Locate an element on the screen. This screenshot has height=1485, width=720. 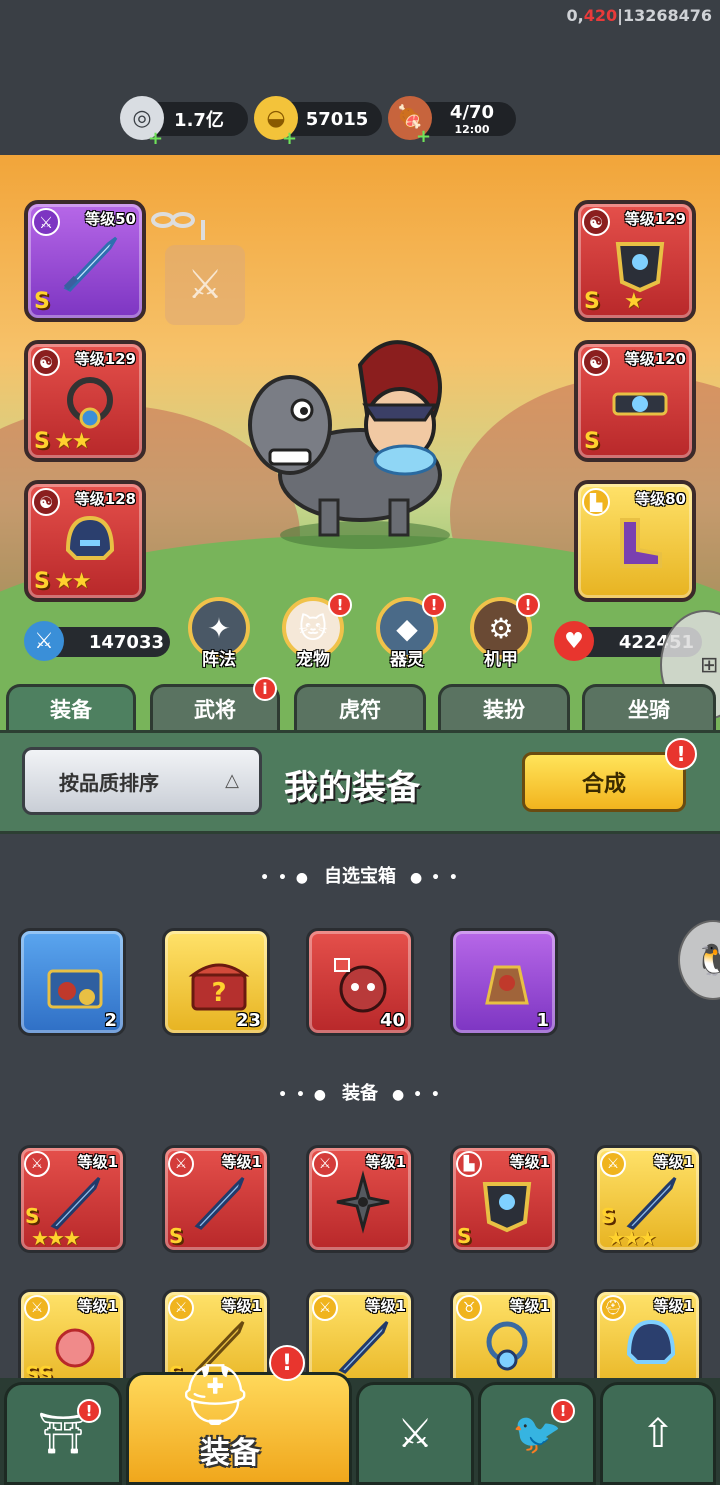
silver-resource: ◎ + 1.7亿 is located at coordinates (184, 122).